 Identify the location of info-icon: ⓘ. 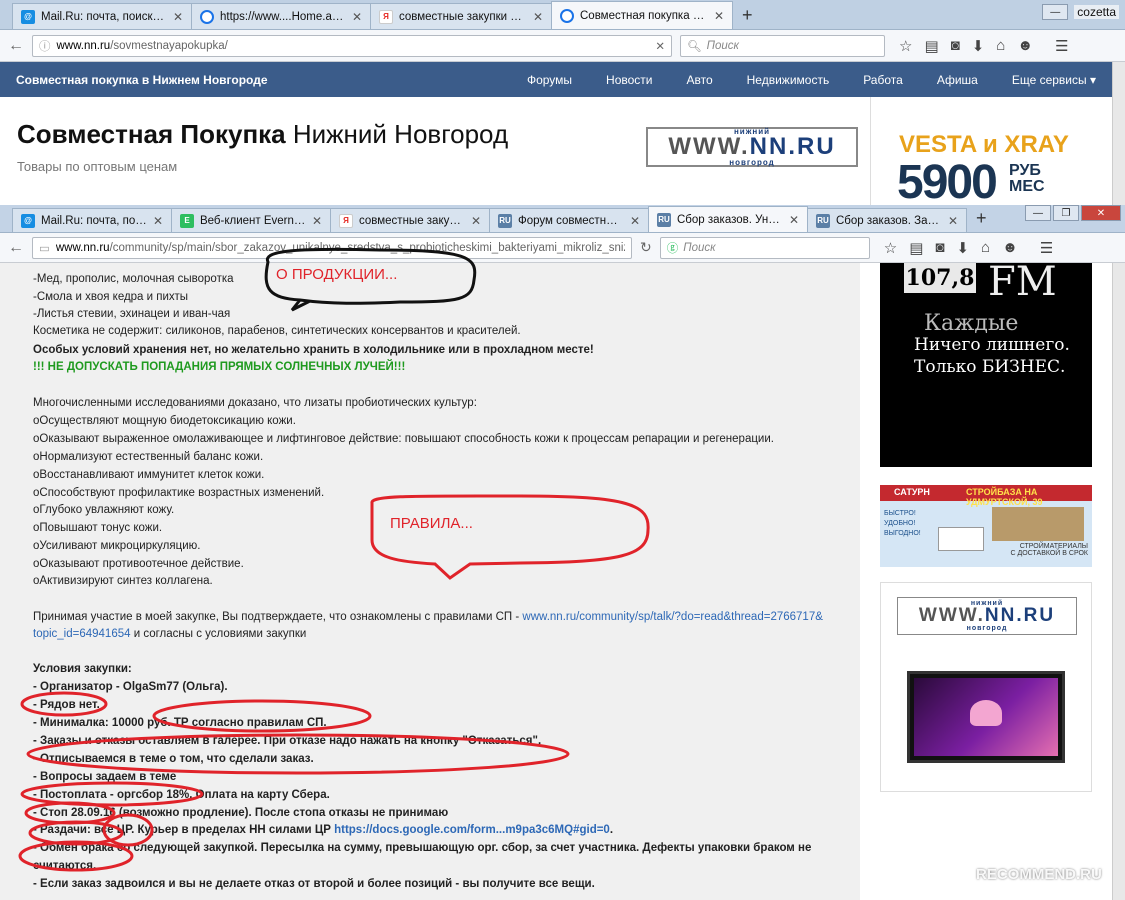
(45, 46).